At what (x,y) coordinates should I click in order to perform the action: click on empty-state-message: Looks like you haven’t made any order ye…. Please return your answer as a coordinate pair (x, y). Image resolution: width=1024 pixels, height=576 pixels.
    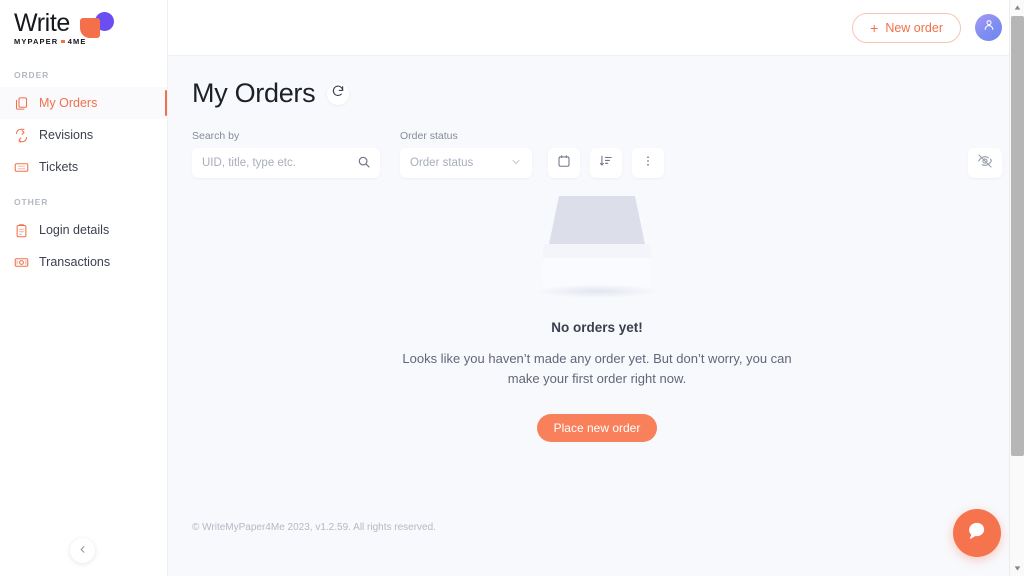
    Looking at the image, I should click on (597, 368).